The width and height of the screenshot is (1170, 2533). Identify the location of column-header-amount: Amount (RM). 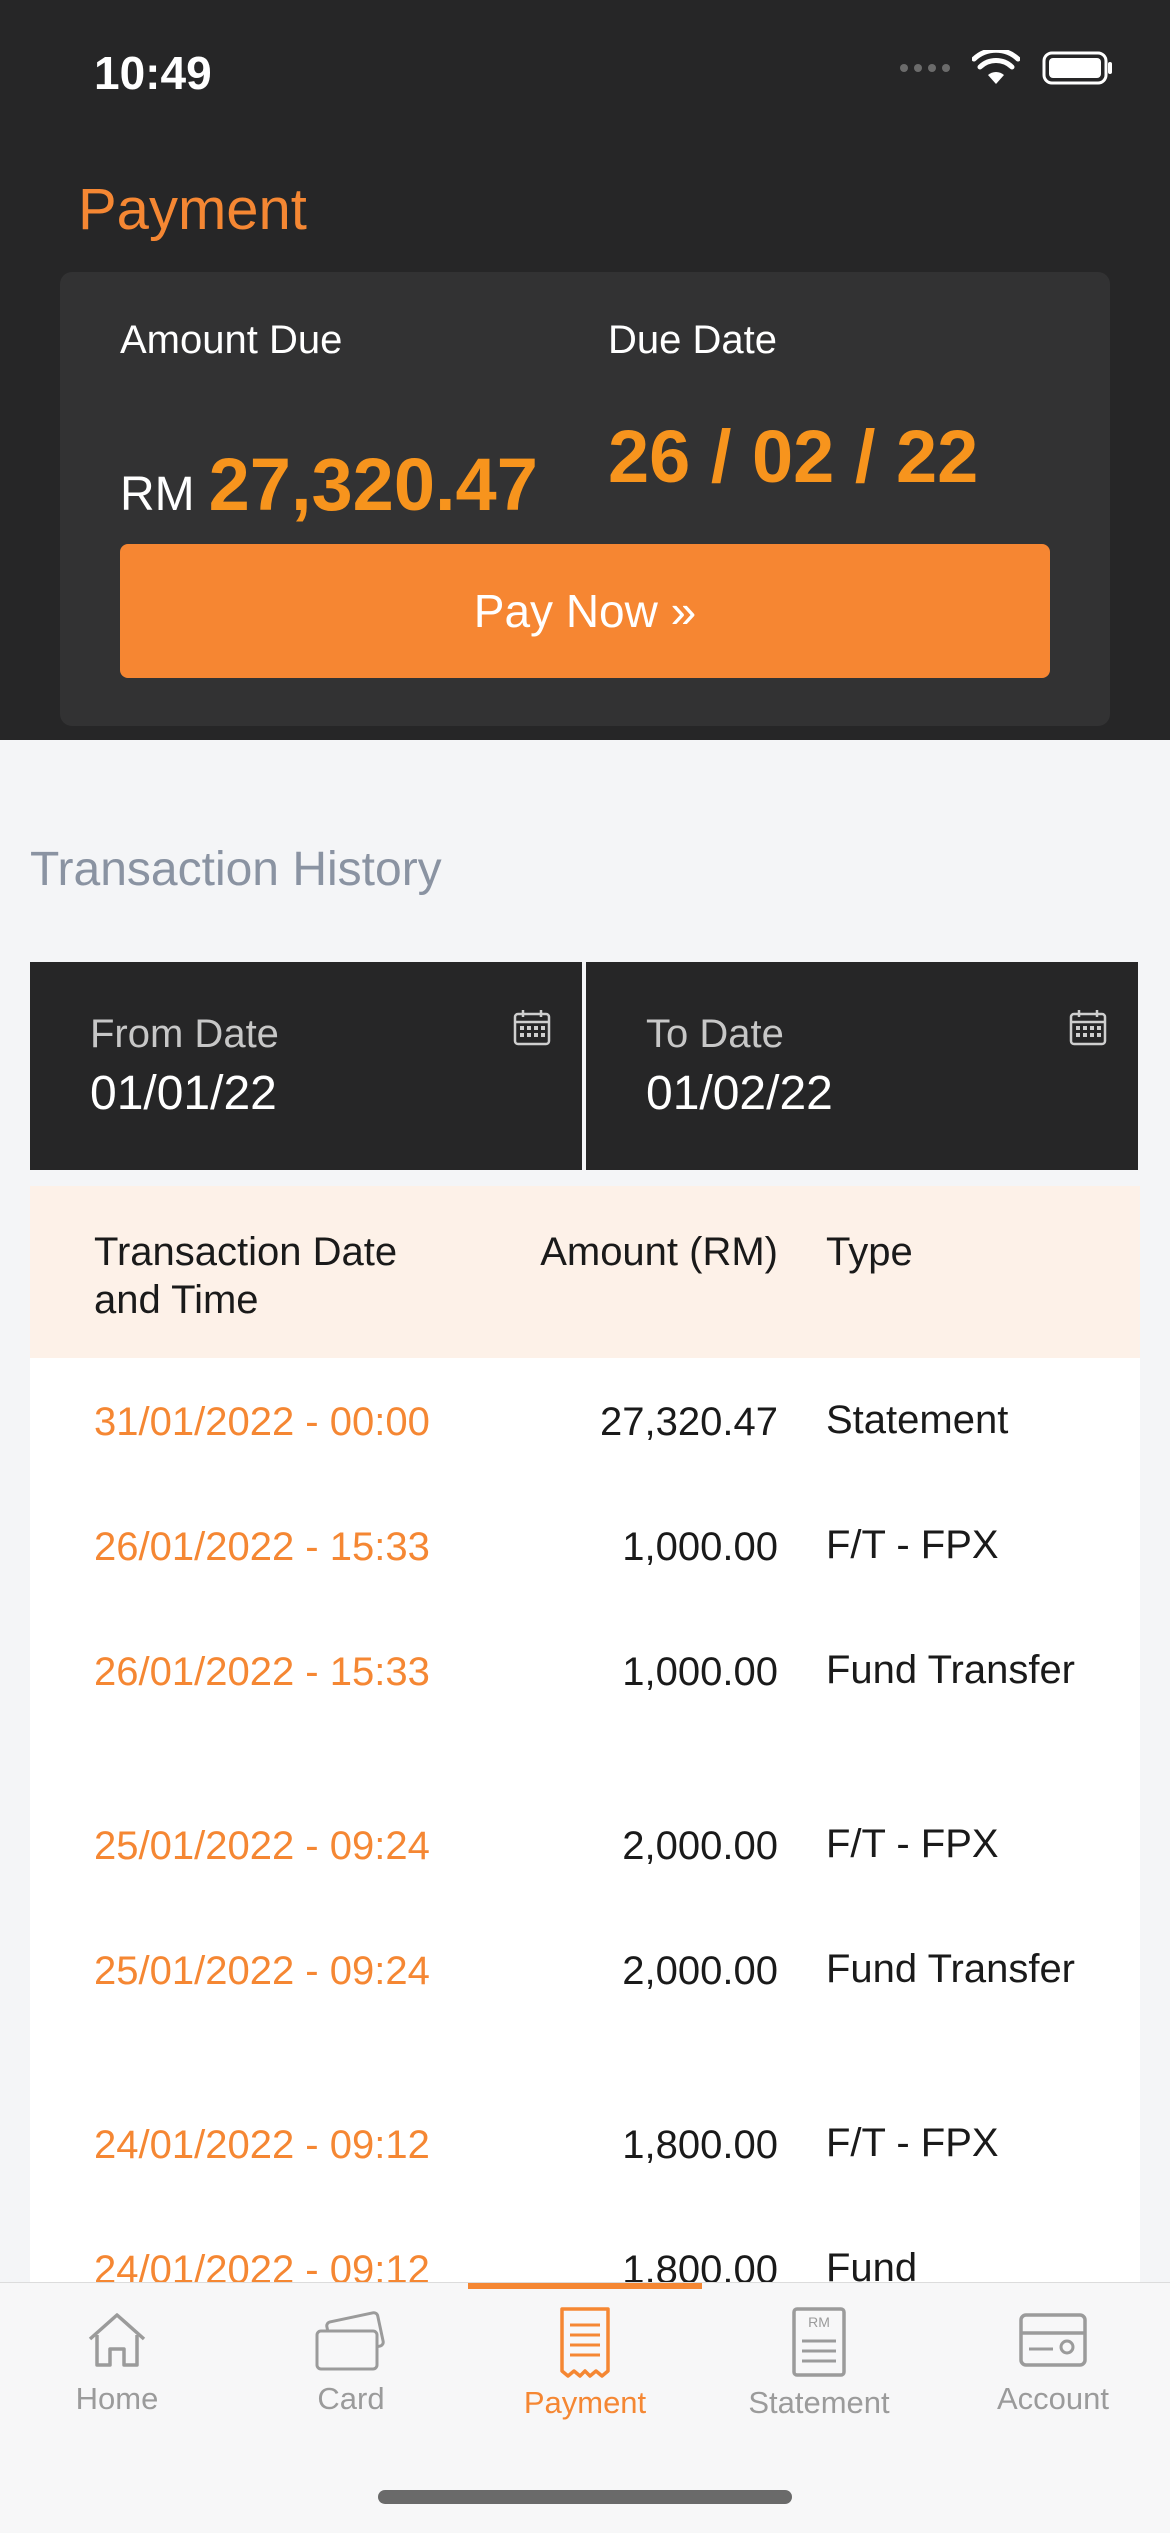
(659, 1252).